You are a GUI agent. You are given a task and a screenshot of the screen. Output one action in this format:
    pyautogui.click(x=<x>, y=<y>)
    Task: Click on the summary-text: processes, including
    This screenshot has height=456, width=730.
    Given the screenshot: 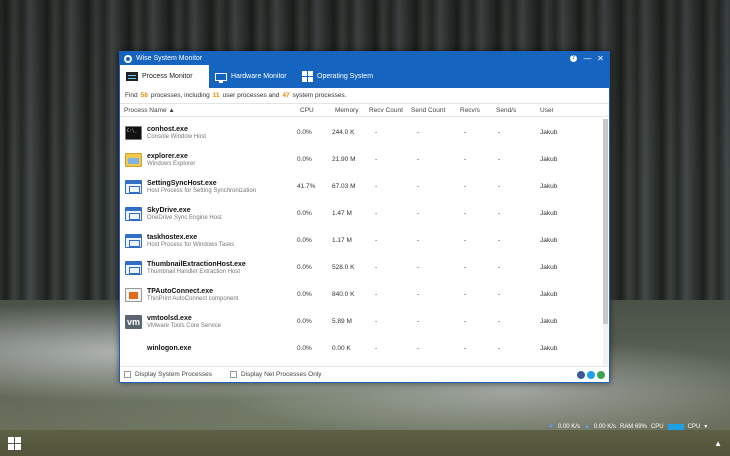 What is the action you would take?
    pyautogui.click(x=180, y=95)
    